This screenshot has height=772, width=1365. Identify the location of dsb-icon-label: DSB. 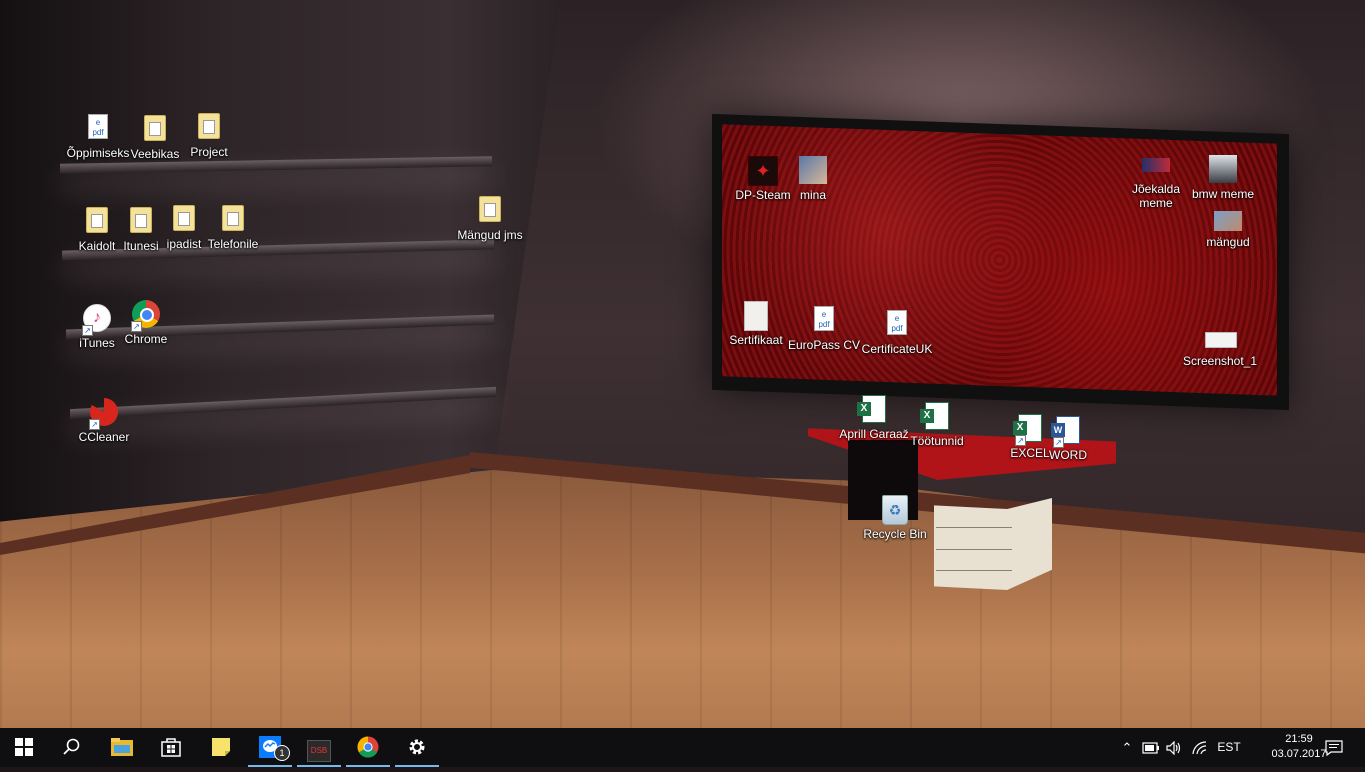
(319, 750).